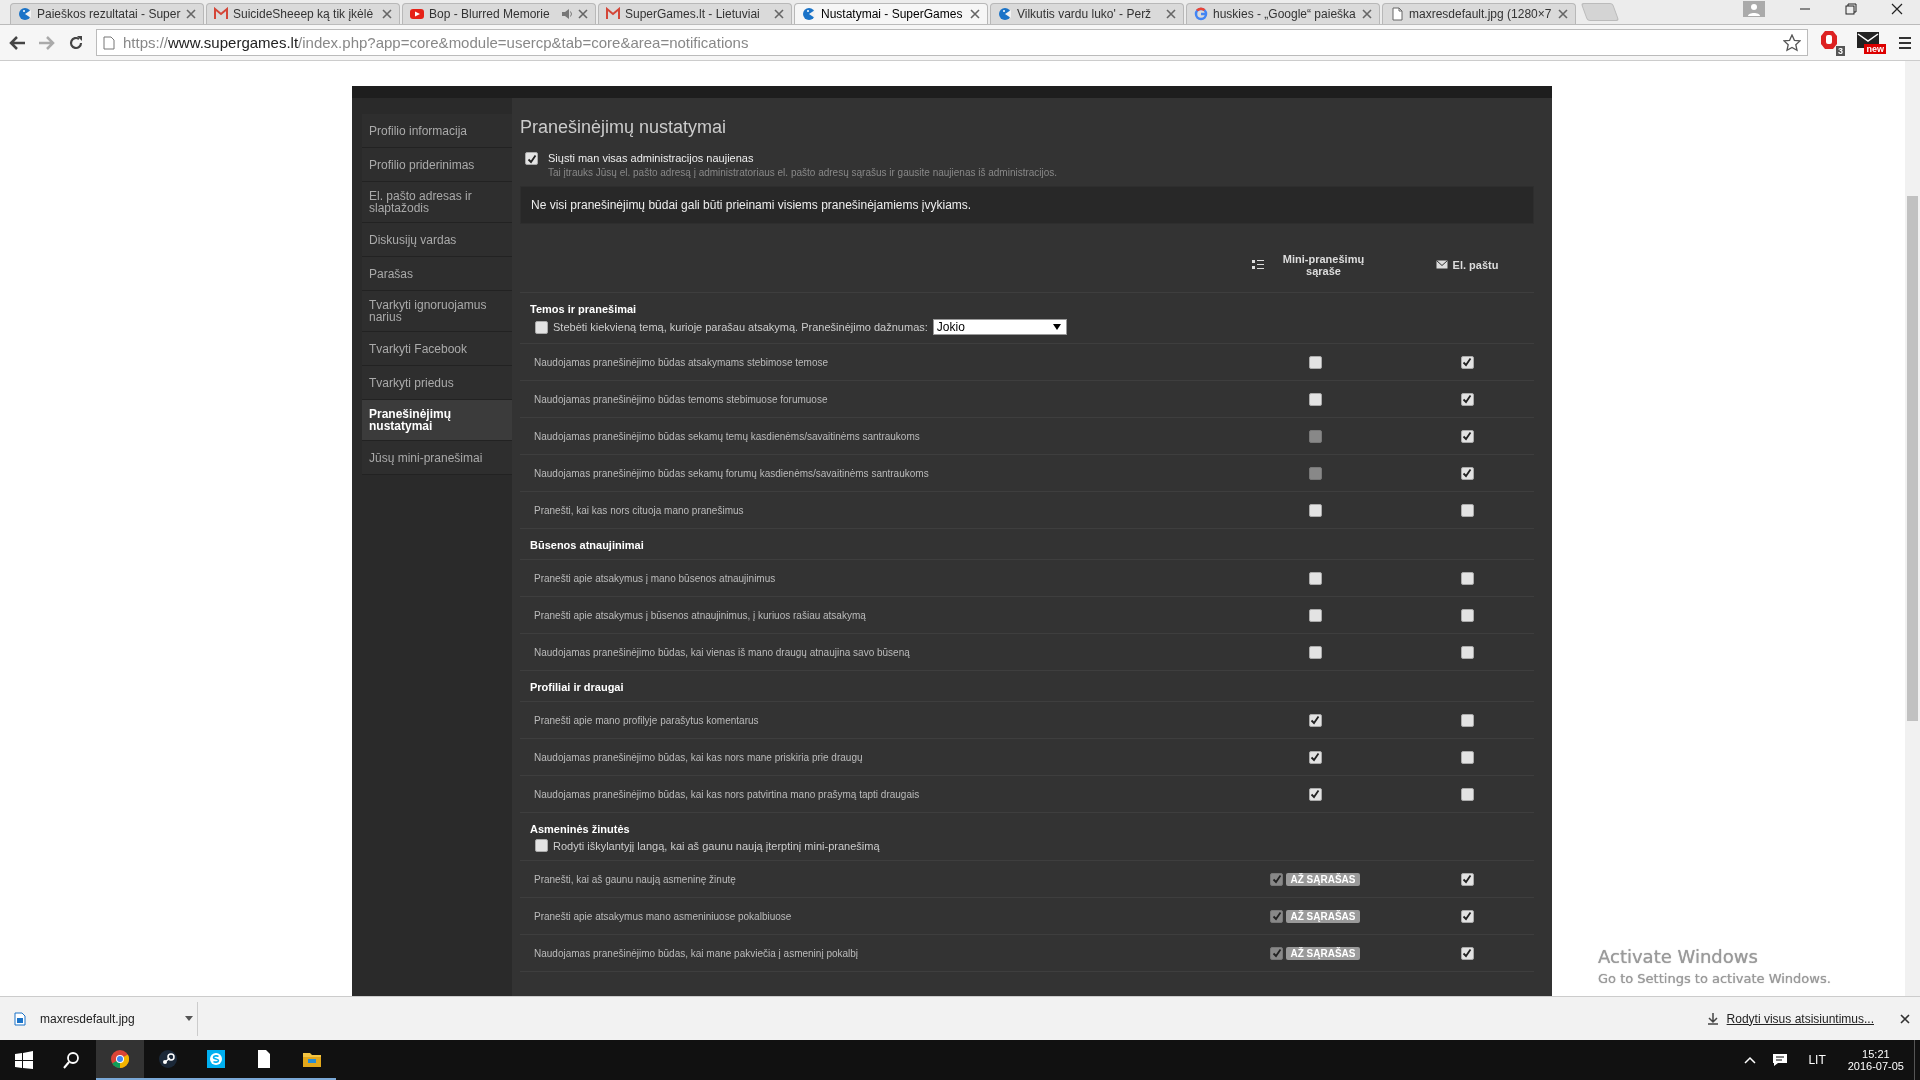 The image size is (1920, 1080). Describe the element at coordinates (264, 1059) in the screenshot. I see `document-icon` at that location.